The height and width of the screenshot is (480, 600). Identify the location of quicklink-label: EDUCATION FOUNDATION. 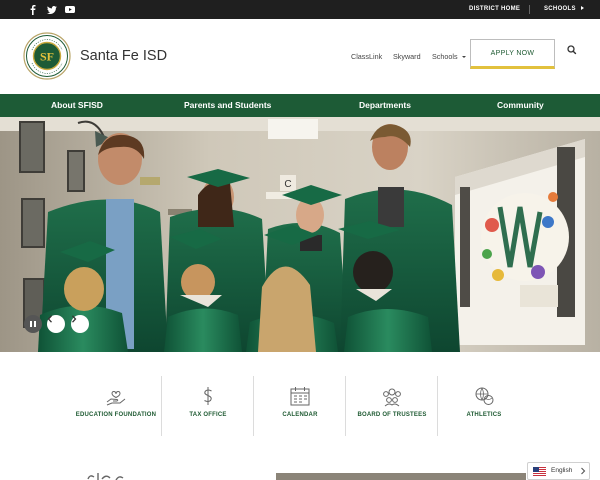
(116, 415).